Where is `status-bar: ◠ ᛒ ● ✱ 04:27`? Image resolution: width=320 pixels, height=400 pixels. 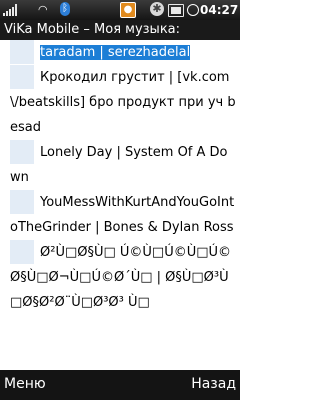
status-bar: ◠ ᛒ ● ✱ 04:27 is located at coordinates (120, 10).